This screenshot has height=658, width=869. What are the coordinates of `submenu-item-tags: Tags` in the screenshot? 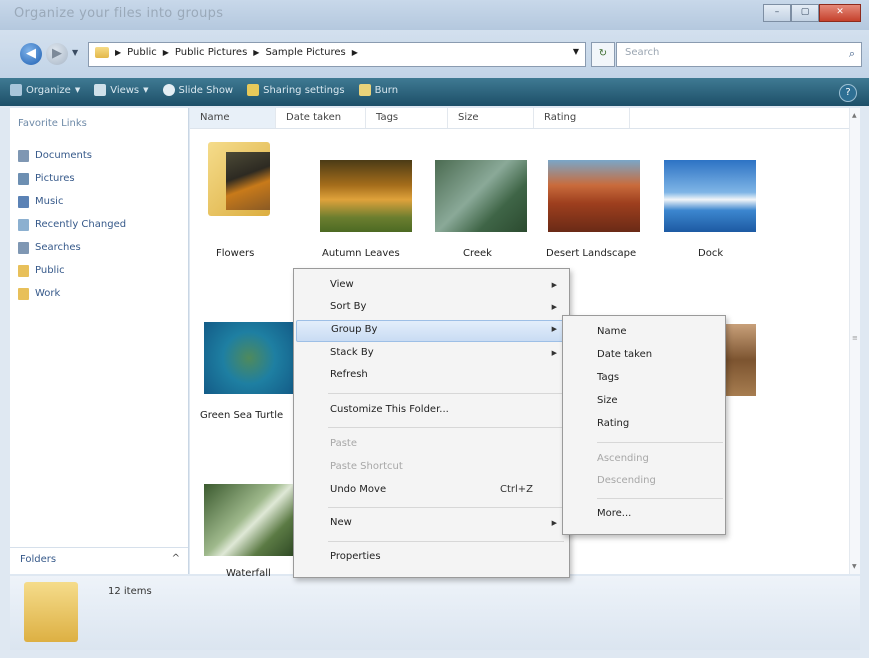 It's located at (608, 377).